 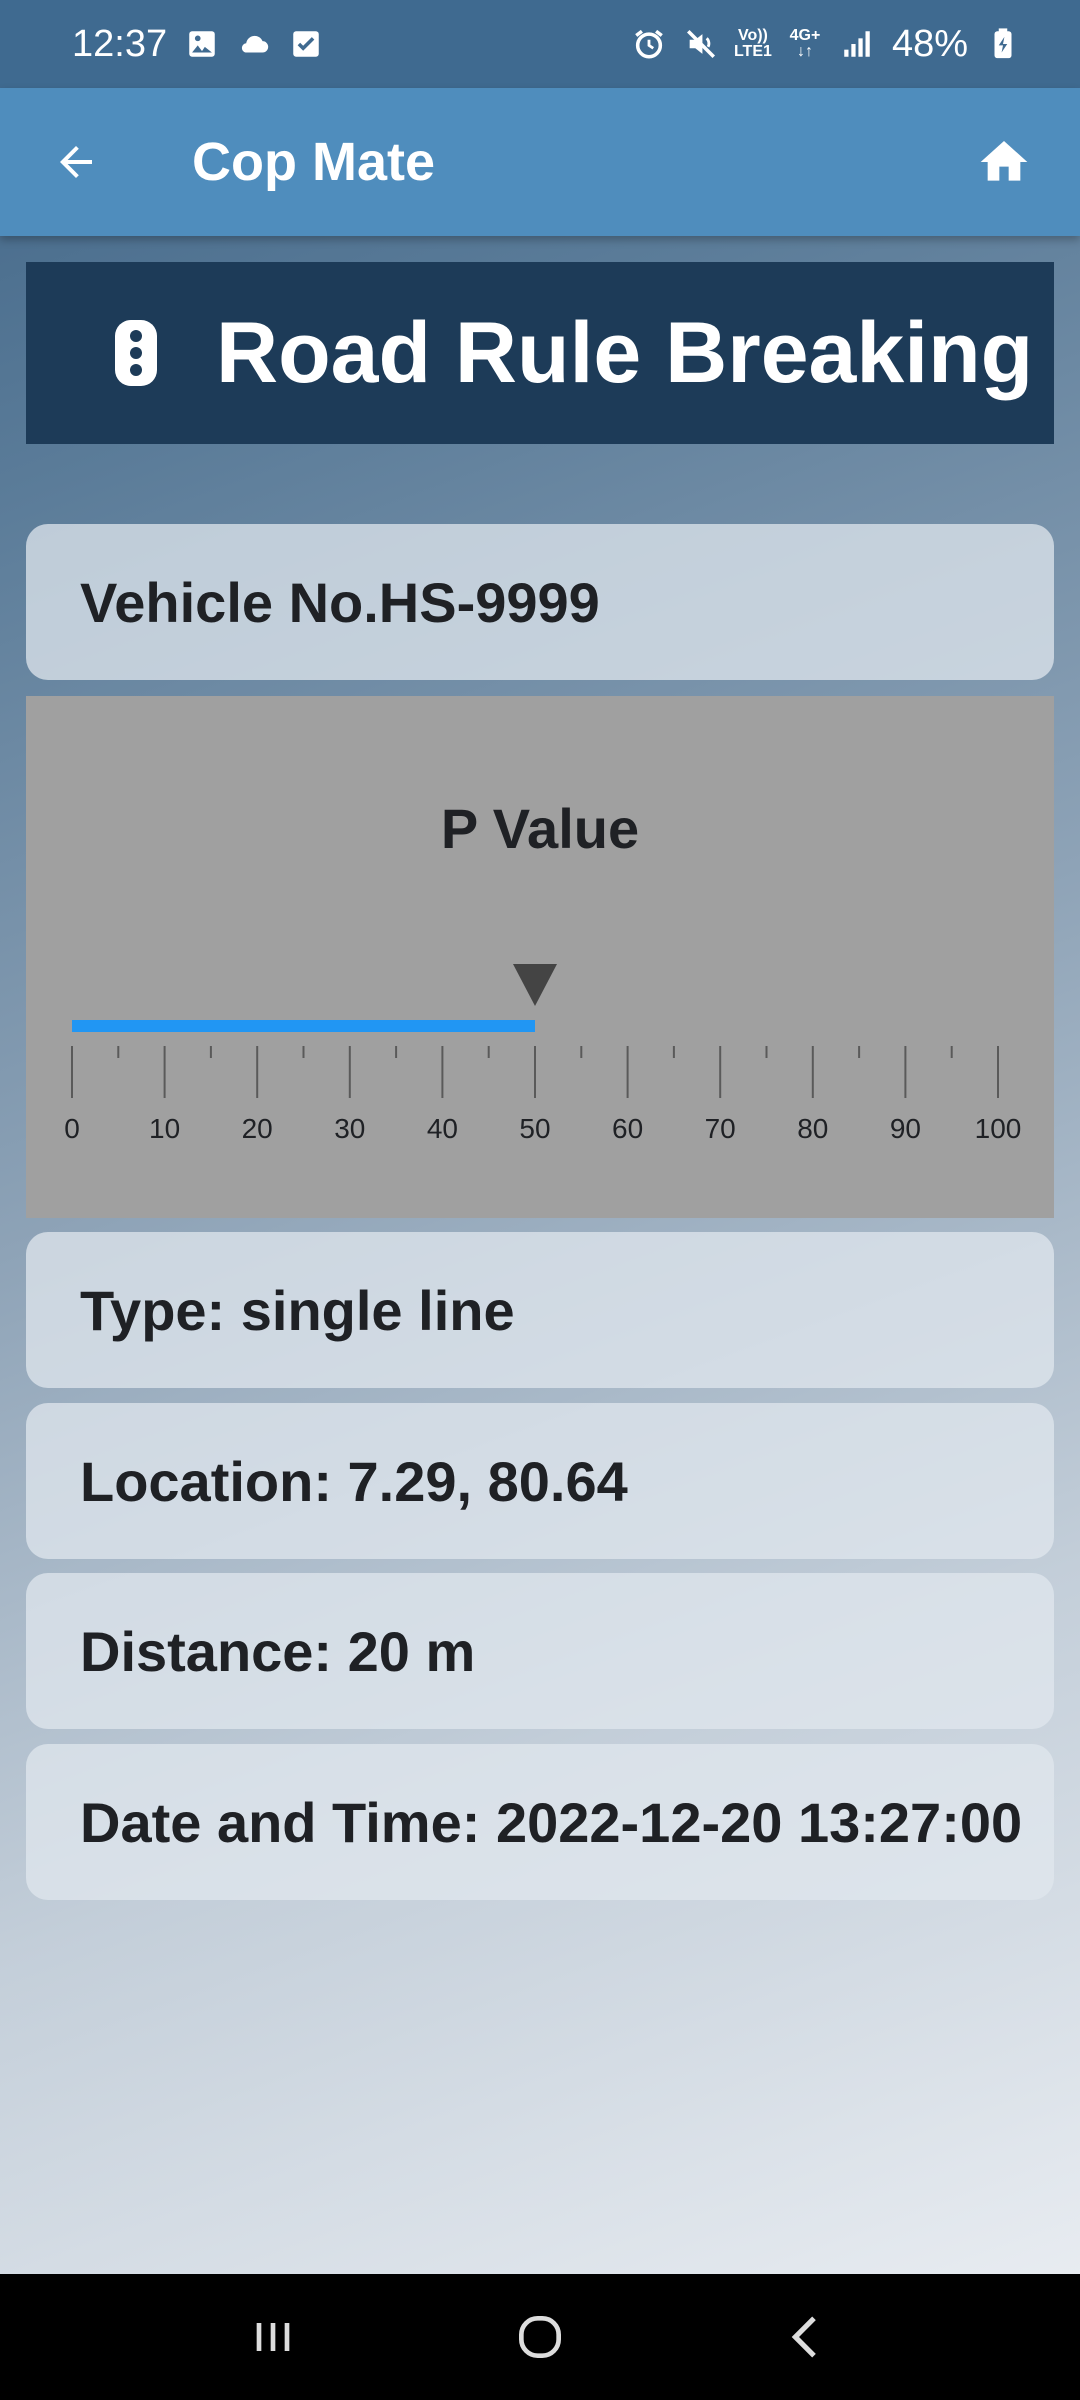 I want to click on app-title: Cop Mate, so click(x=313, y=162).